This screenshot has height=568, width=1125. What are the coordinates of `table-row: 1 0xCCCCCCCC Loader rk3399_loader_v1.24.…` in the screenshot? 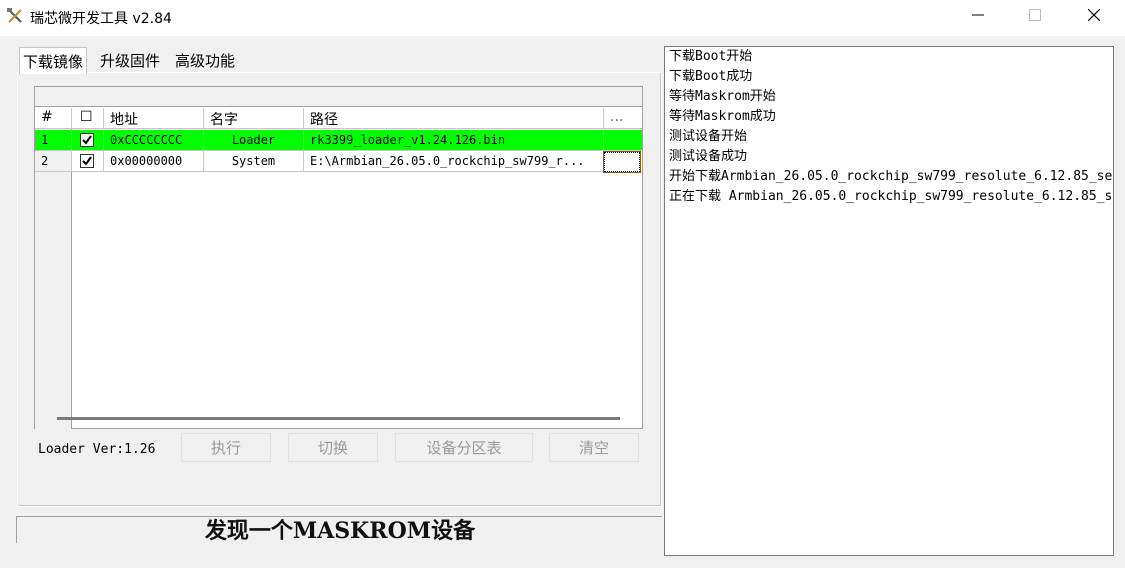 It's located at (338, 140).